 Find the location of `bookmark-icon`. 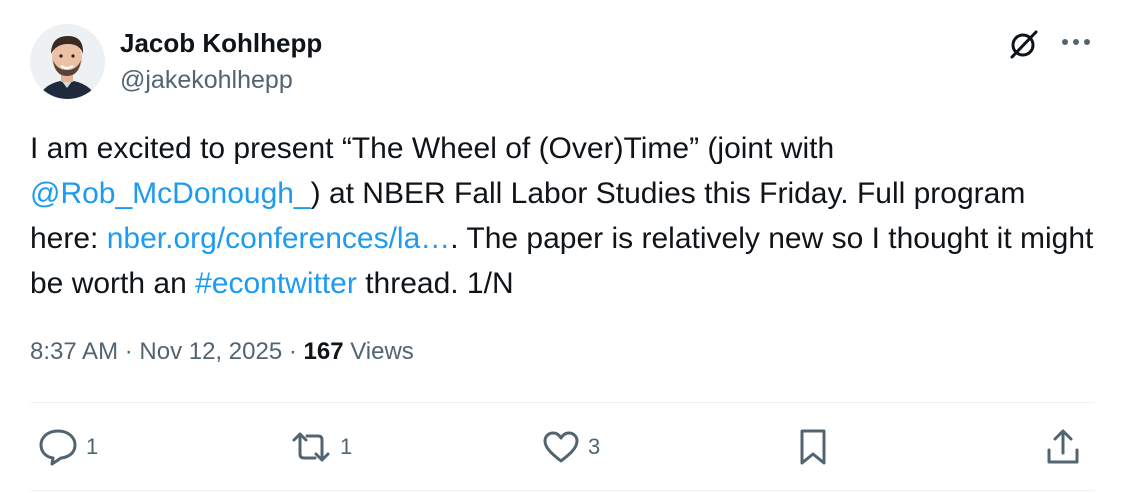

bookmark-icon is located at coordinates (813, 447).